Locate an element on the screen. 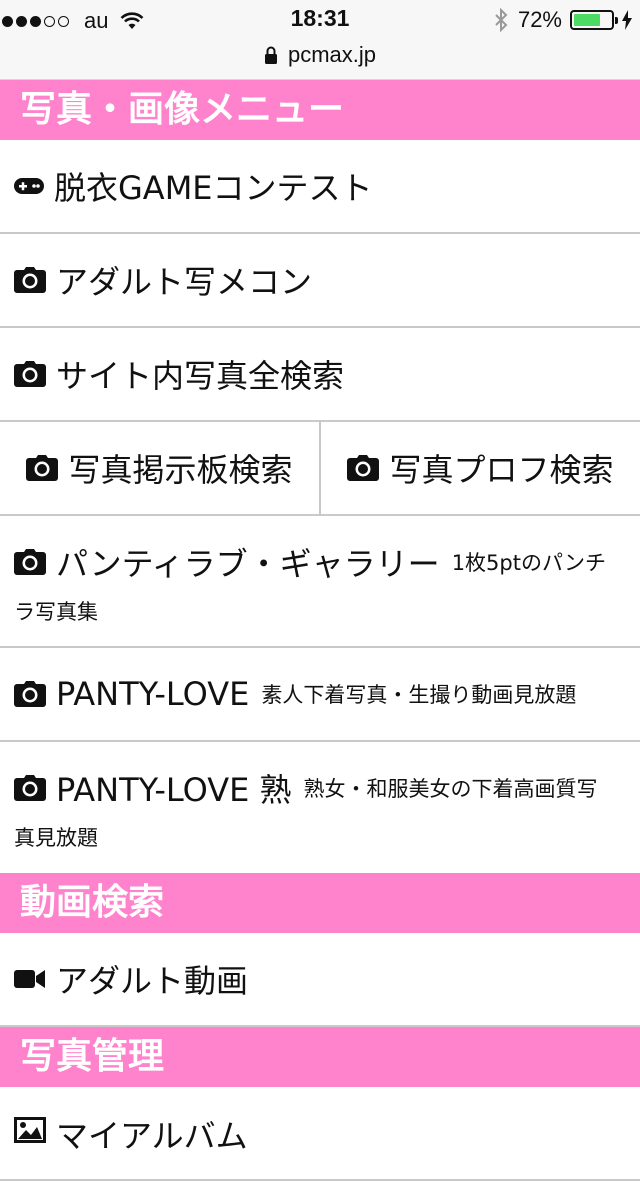 This screenshot has height=1181, width=640. menu-item-panty-love: PANTY-LOVE 素人下着写真・生撮り動画見放題 is located at coordinates (320, 695).